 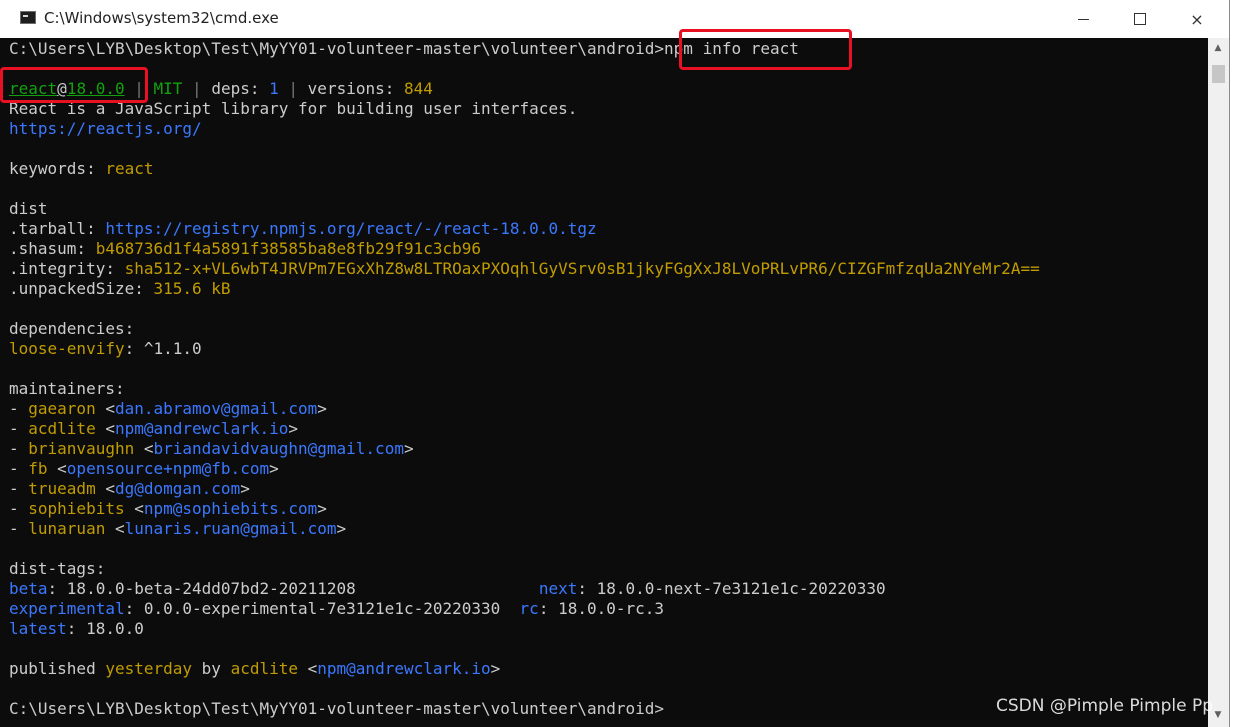 I want to click on chevron-down-icon: ▼, so click(x=1218, y=715).